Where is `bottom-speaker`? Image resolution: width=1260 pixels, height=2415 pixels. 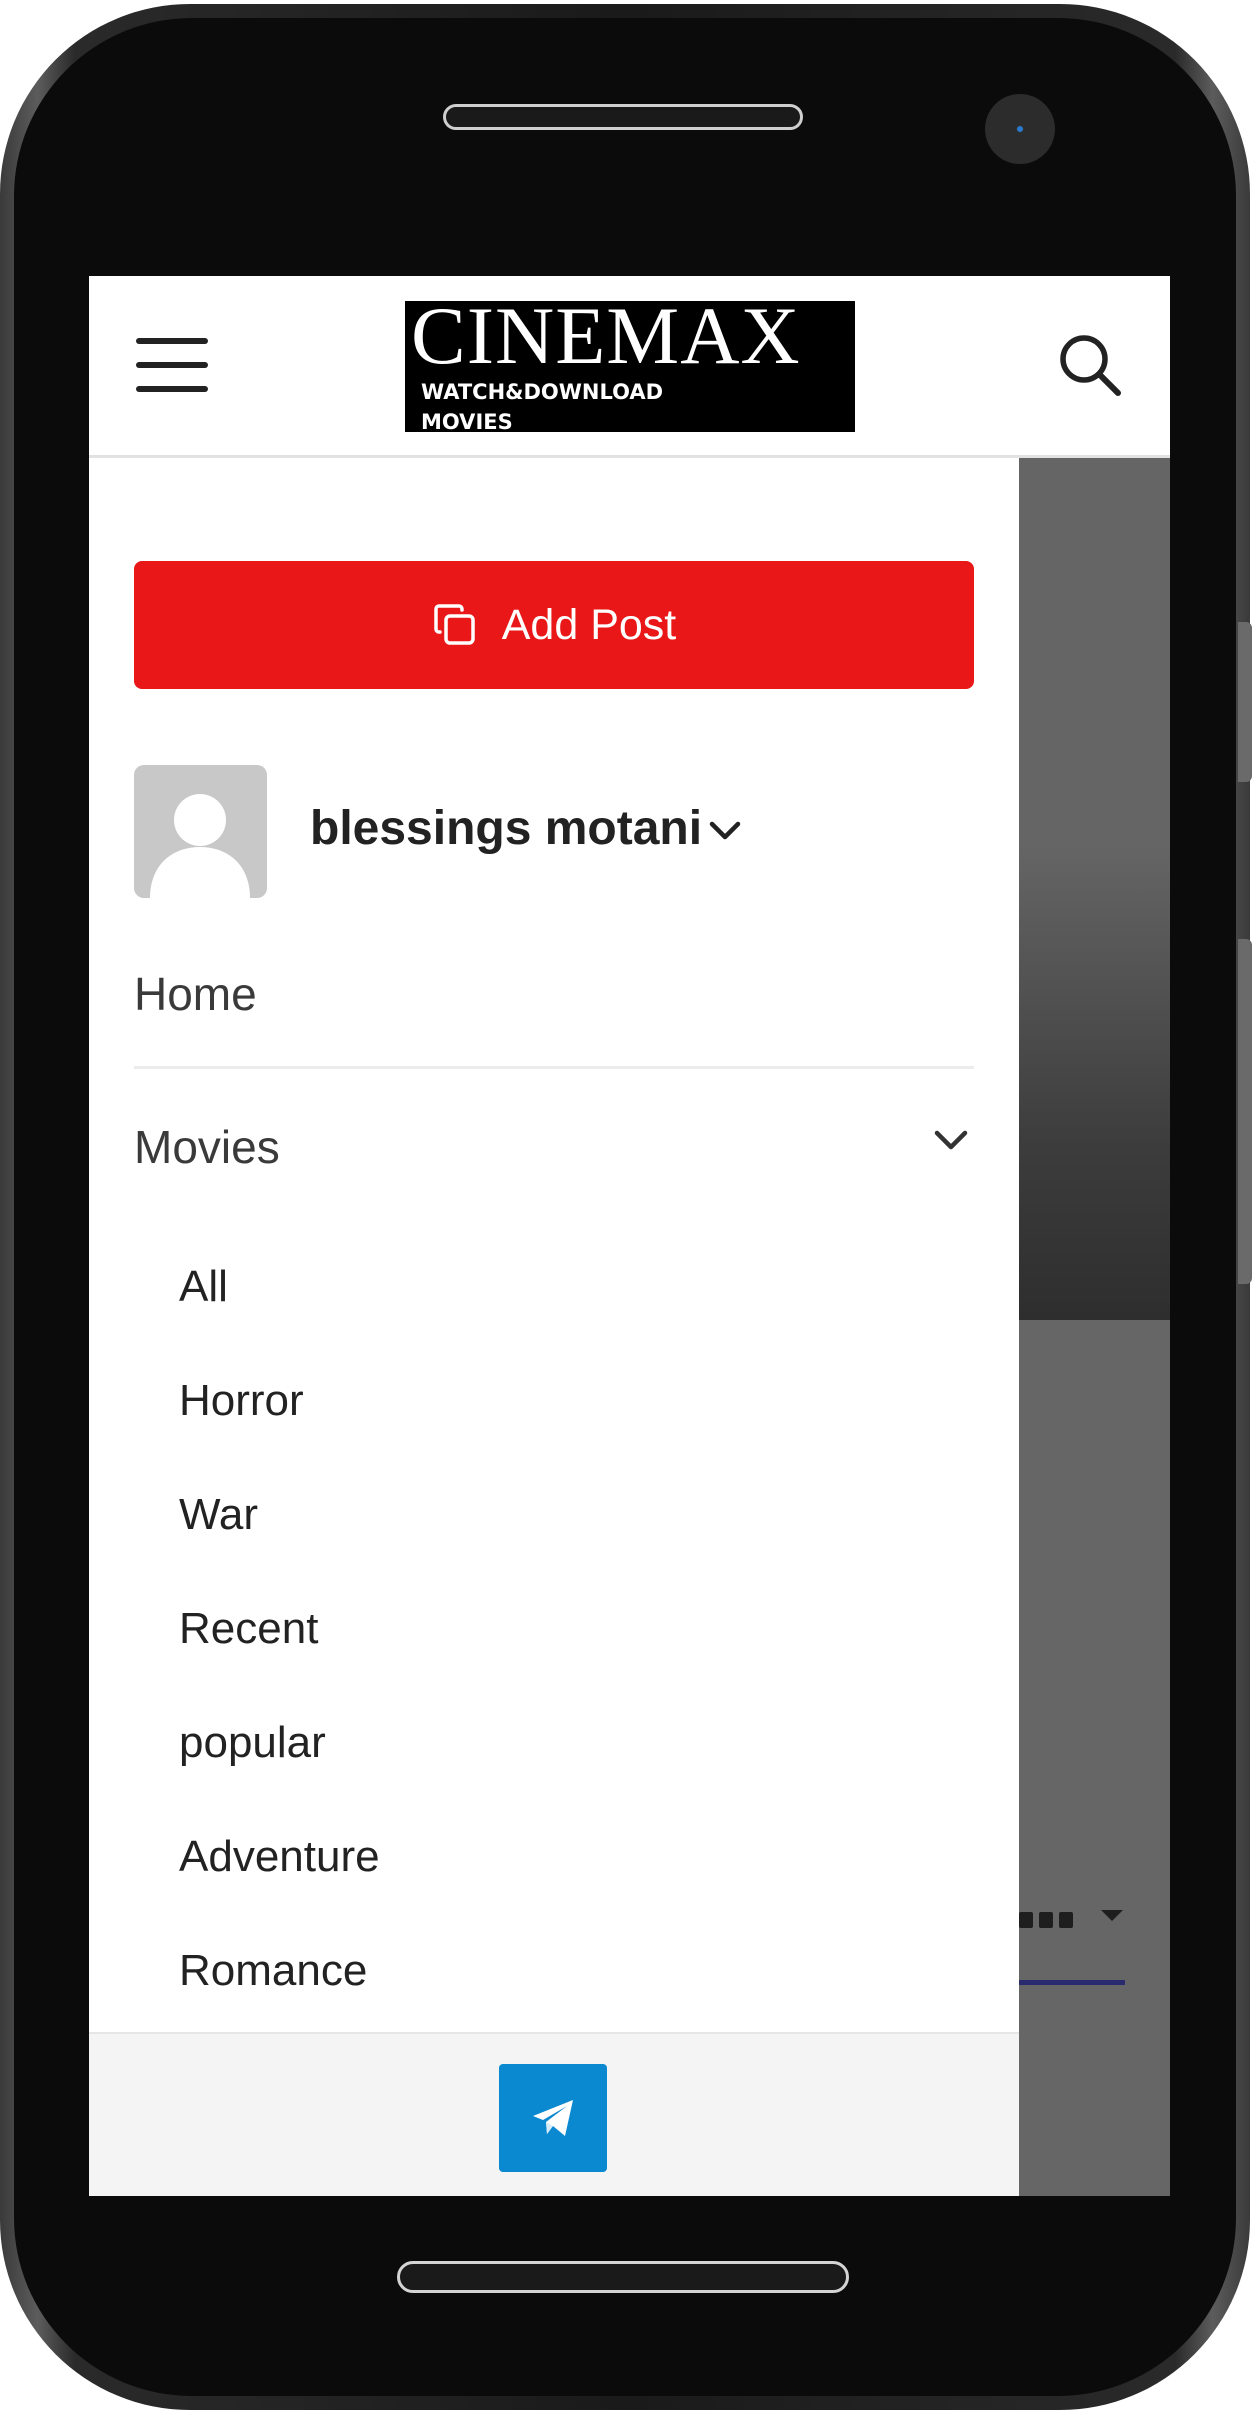
bottom-speaker is located at coordinates (623, 2277).